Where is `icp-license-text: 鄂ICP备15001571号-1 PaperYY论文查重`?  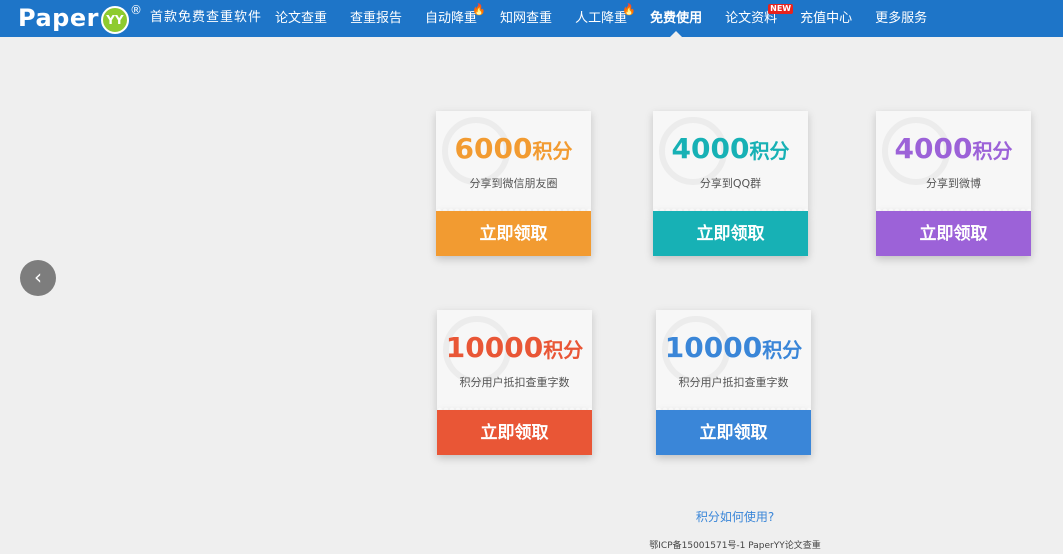
icp-license-text: 鄂ICP备15001571号-1 PaperYY论文查重 is located at coordinates (735, 546).